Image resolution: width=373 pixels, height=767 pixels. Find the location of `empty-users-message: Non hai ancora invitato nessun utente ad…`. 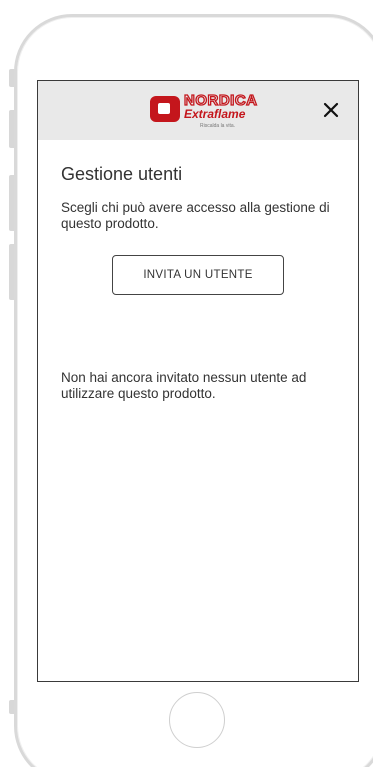

empty-users-message: Non hai ancora invitato nessun utente ad… is located at coordinates (184, 385).